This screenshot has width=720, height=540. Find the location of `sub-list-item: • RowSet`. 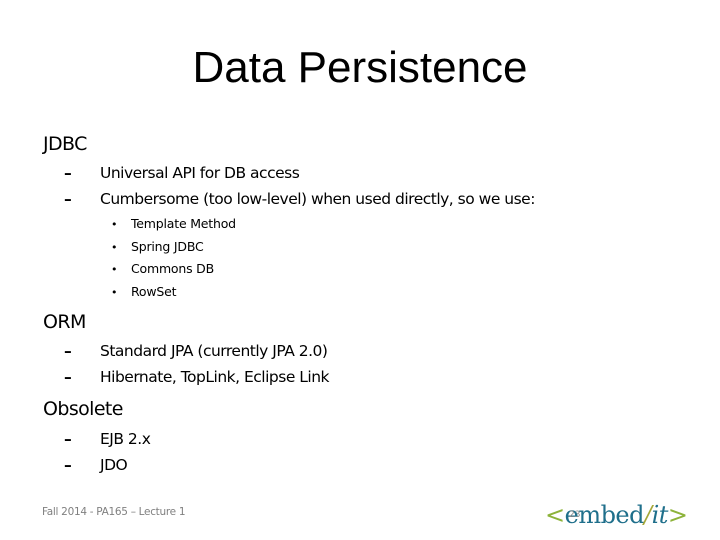

sub-list-item: • RowSet is located at coordinates (144, 291).